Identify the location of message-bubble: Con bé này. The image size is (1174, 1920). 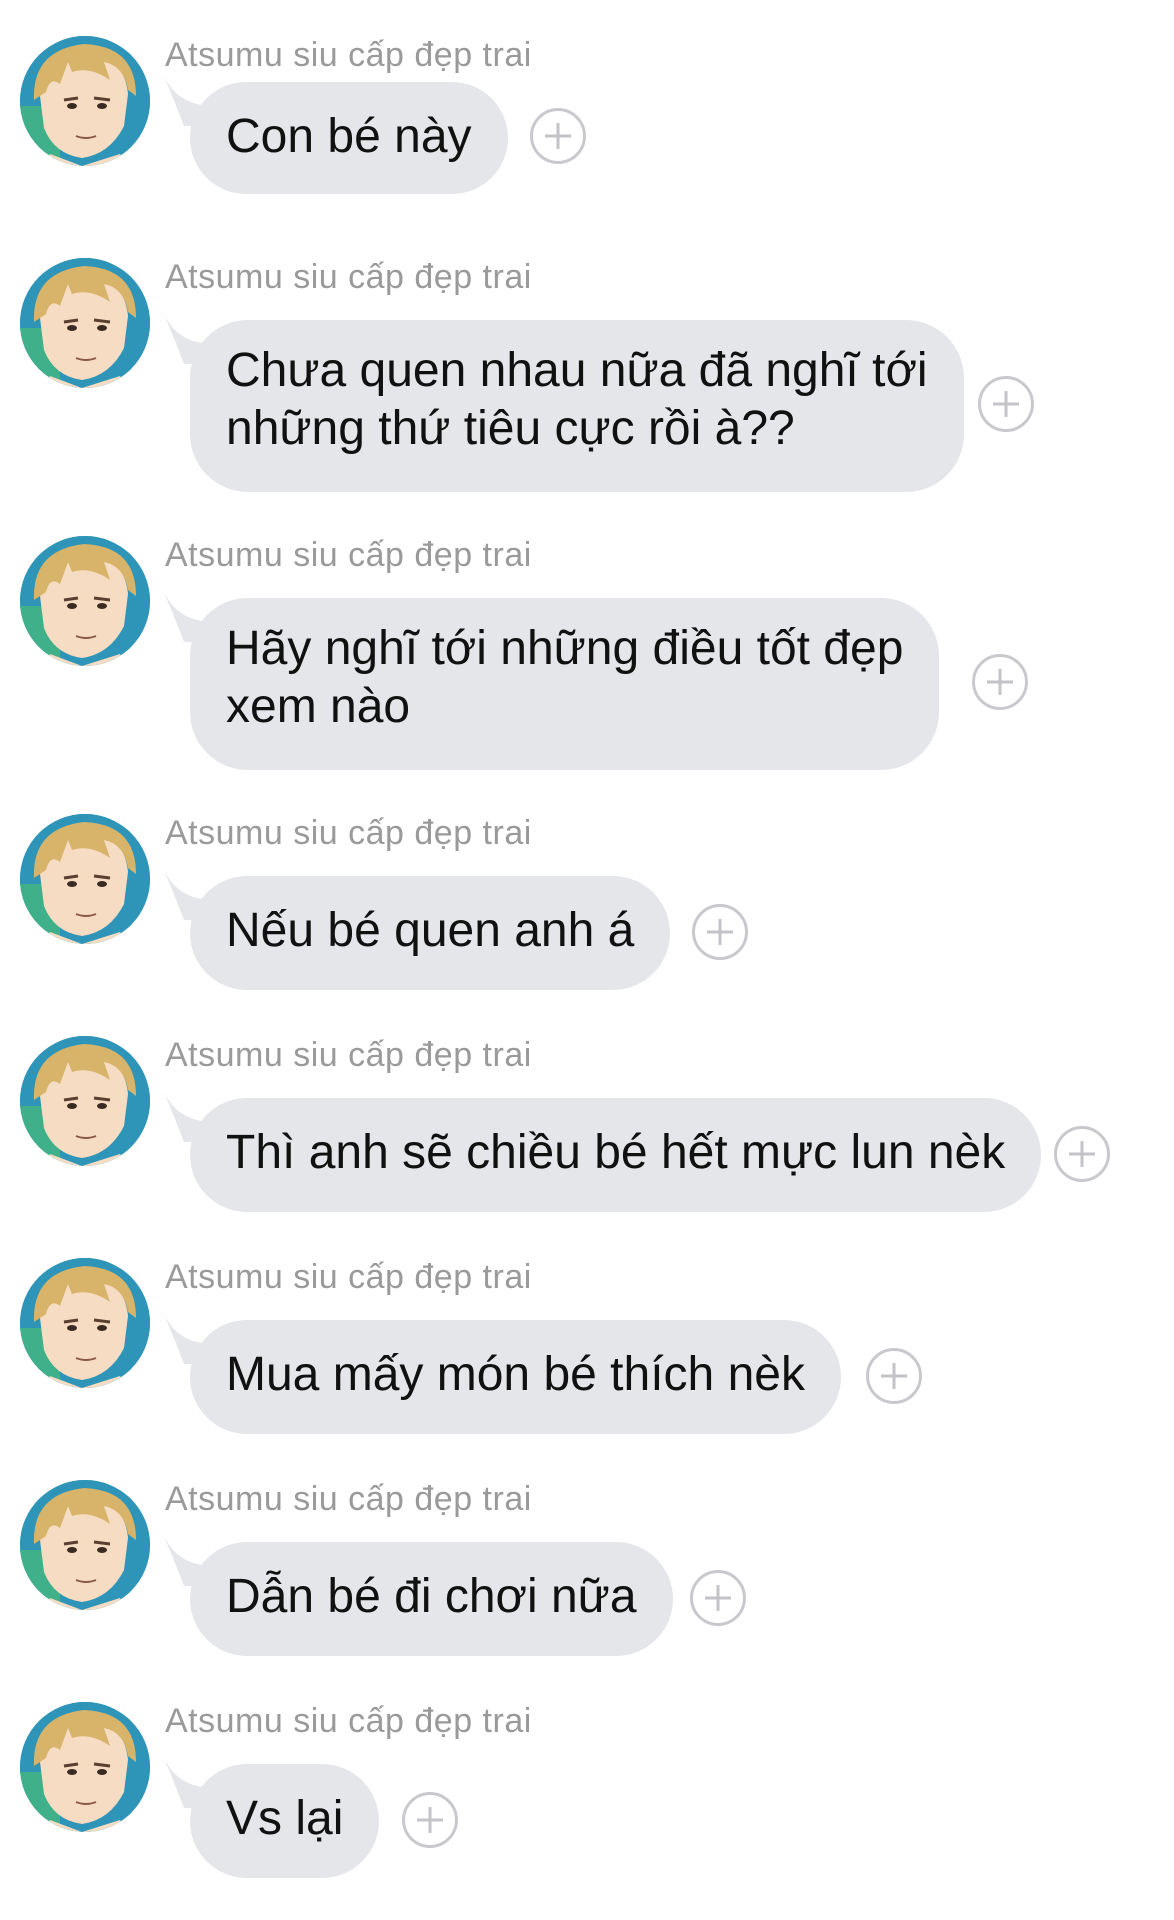
(349, 138).